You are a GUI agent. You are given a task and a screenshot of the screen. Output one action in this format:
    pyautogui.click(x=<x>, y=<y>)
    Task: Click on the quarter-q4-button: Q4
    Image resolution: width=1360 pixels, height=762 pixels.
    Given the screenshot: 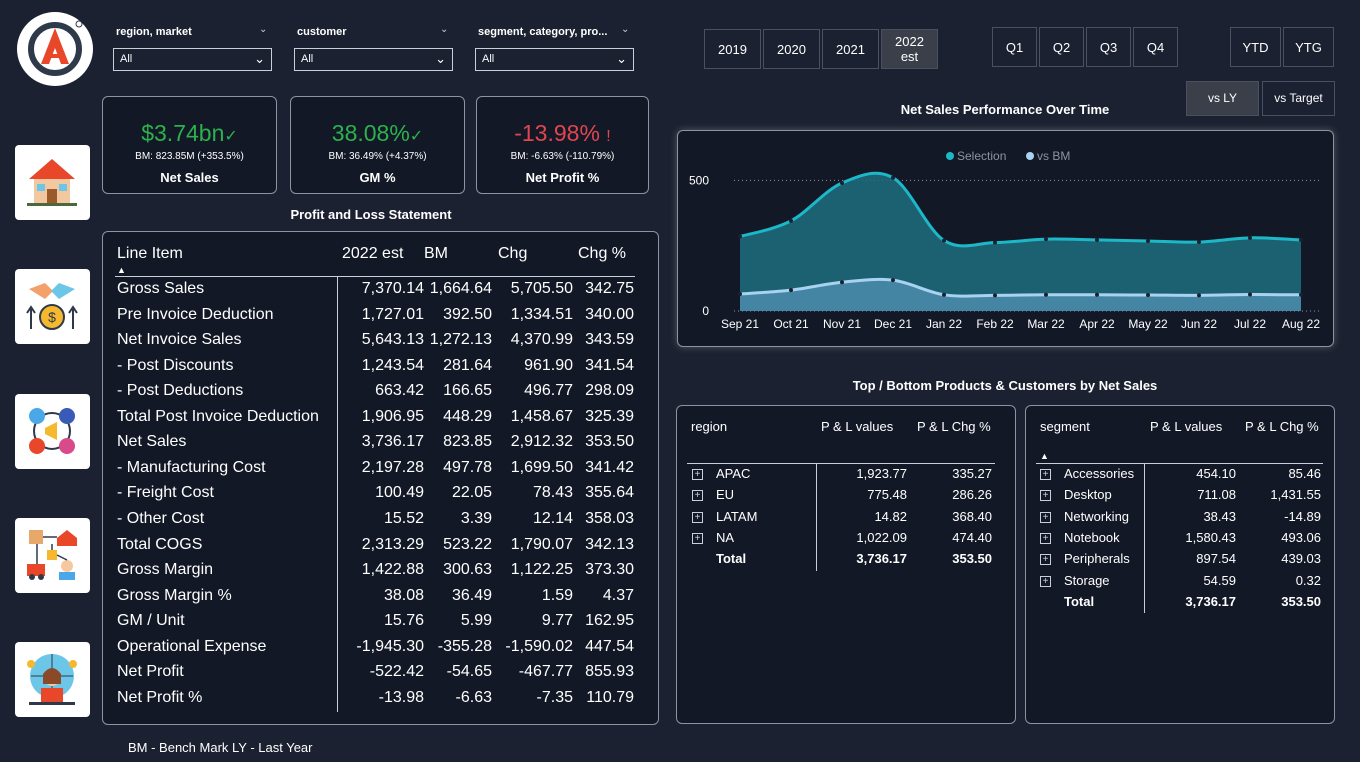 What is the action you would take?
    pyautogui.click(x=1155, y=47)
    